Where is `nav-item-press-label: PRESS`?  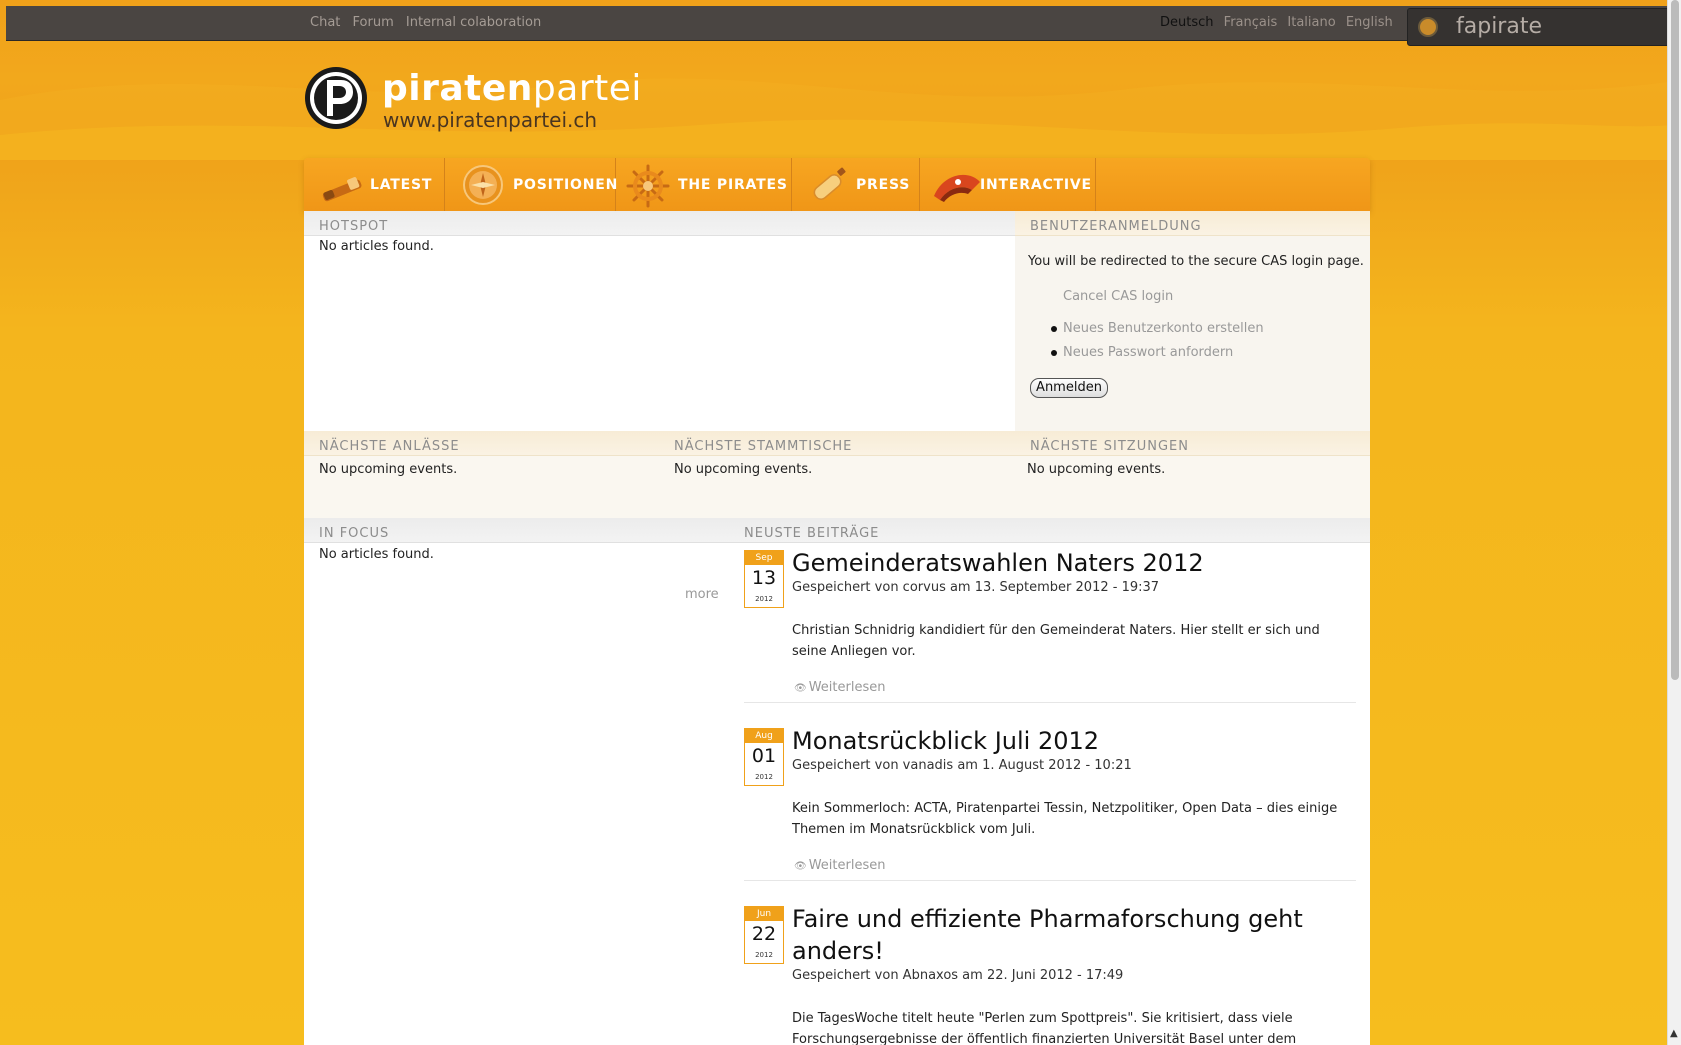 nav-item-press-label: PRESS is located at coordinates (883, 185).